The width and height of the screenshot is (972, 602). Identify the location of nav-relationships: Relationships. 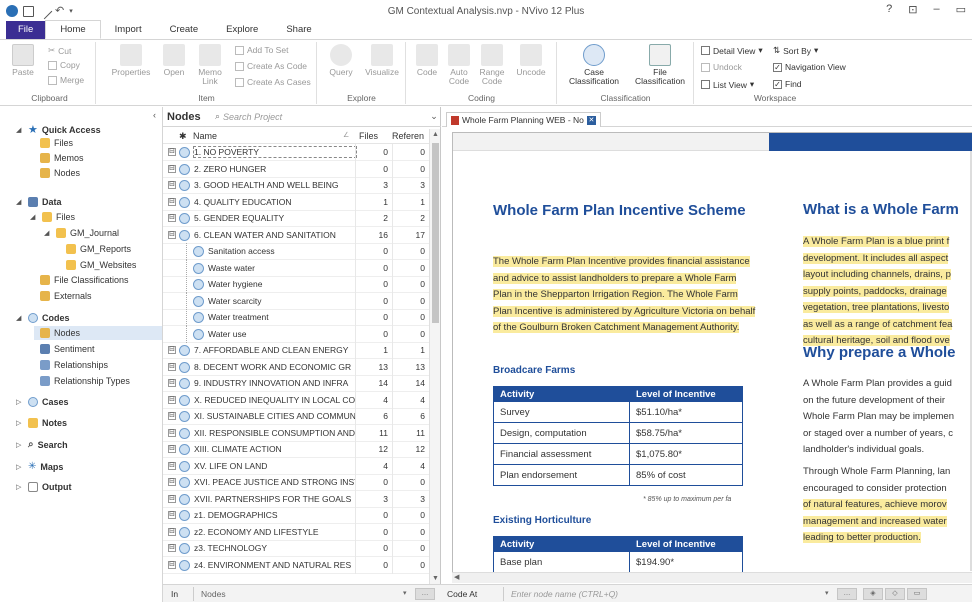
(74, 365).